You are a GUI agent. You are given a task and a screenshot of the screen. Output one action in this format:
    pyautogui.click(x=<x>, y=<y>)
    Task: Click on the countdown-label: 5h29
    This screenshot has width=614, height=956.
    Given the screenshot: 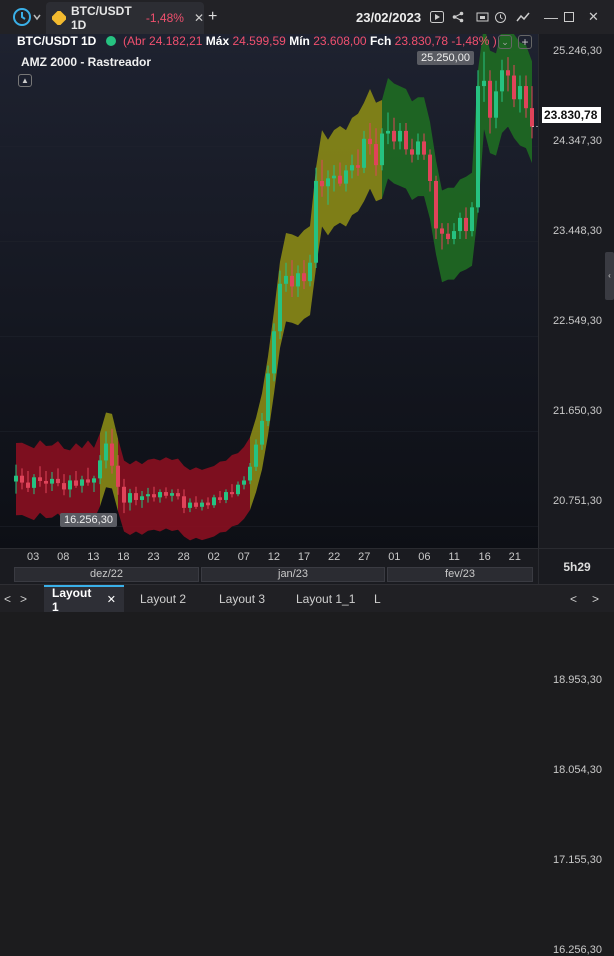 What is the action you would take?
    pyautogui.click(x=576, y=566)
    